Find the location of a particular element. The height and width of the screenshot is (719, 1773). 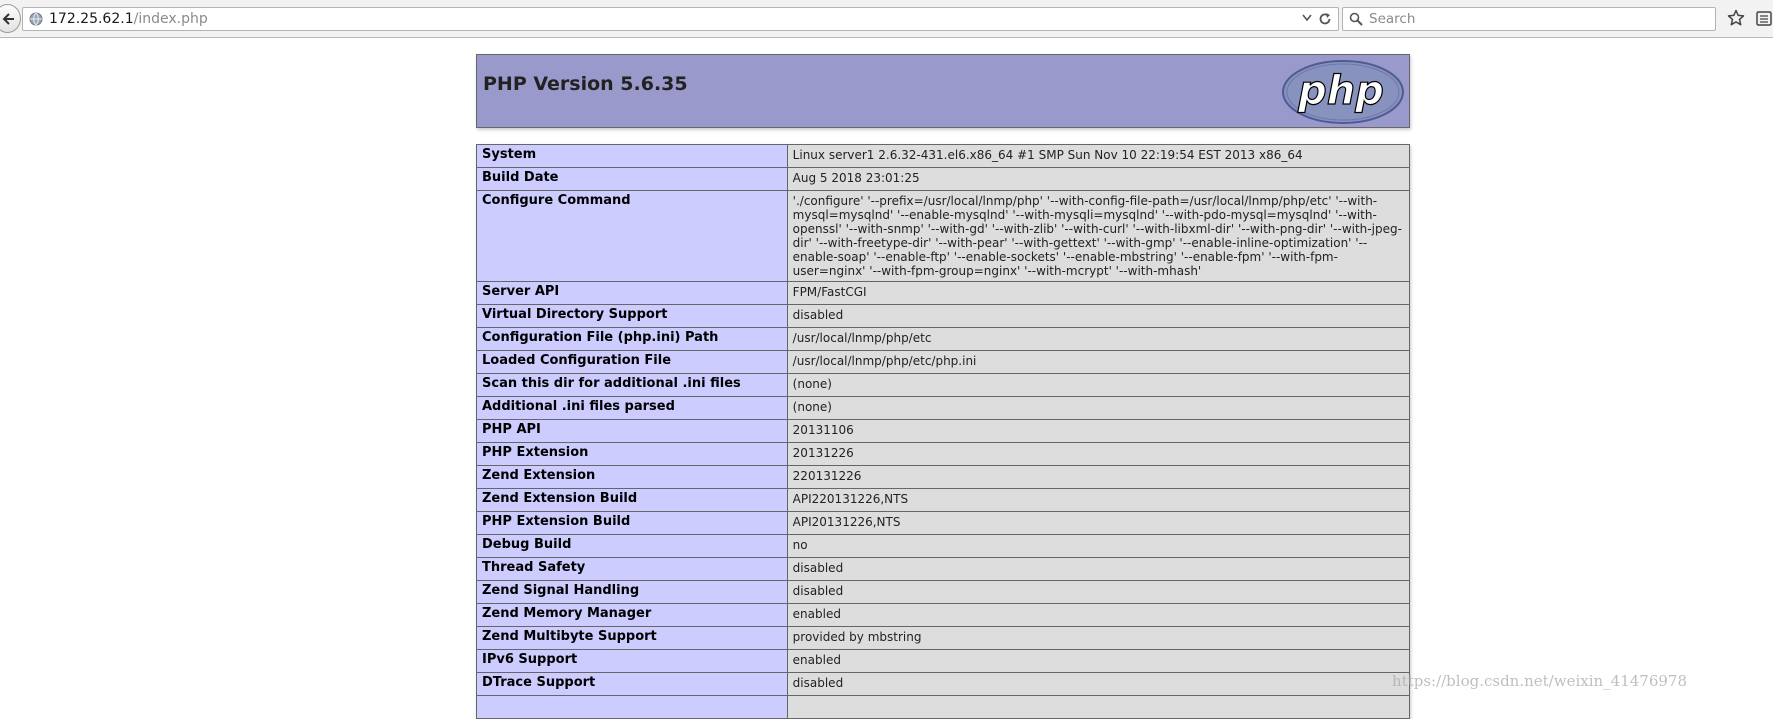

url-host: 172.25.62.1 is located at coordinates (91, 19).